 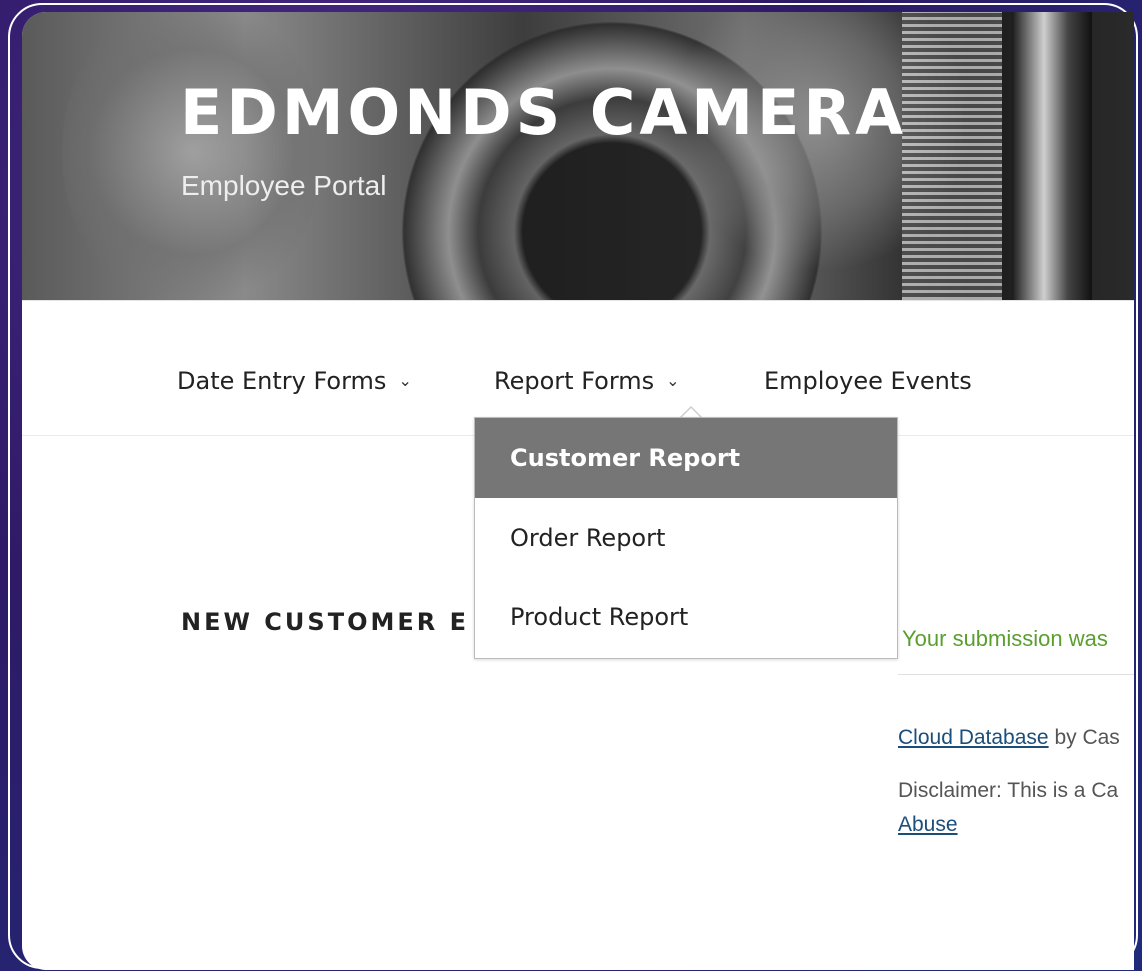 What do you see at coordinates (1016, 674) in the screenshot?
I see `divider` at bounding box center [1016, 674].